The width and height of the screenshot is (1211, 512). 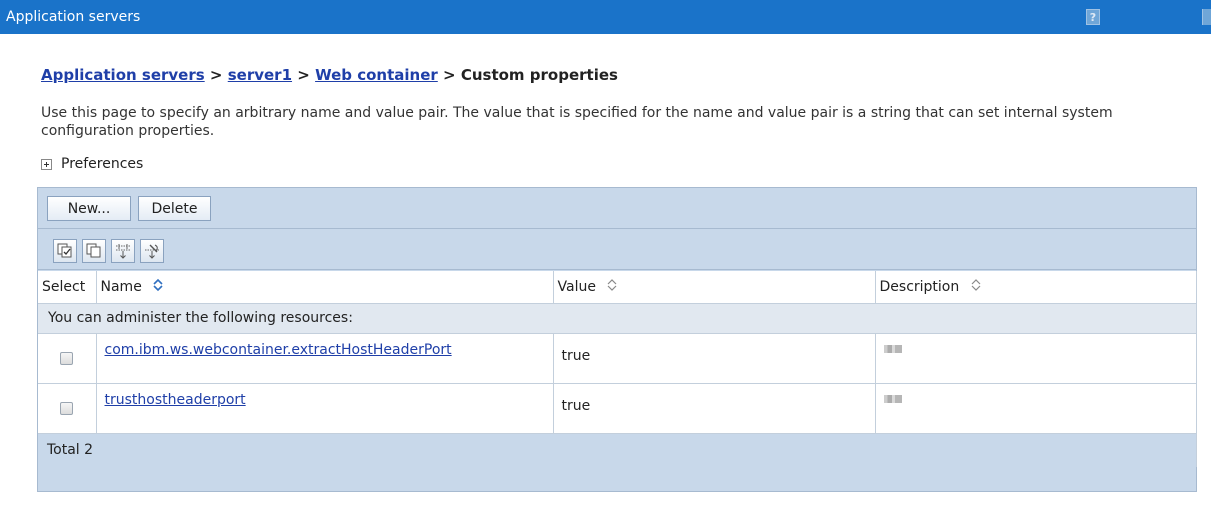 I want to click on breadcrumb-current: Custom properties, so click(x=539, y=75).